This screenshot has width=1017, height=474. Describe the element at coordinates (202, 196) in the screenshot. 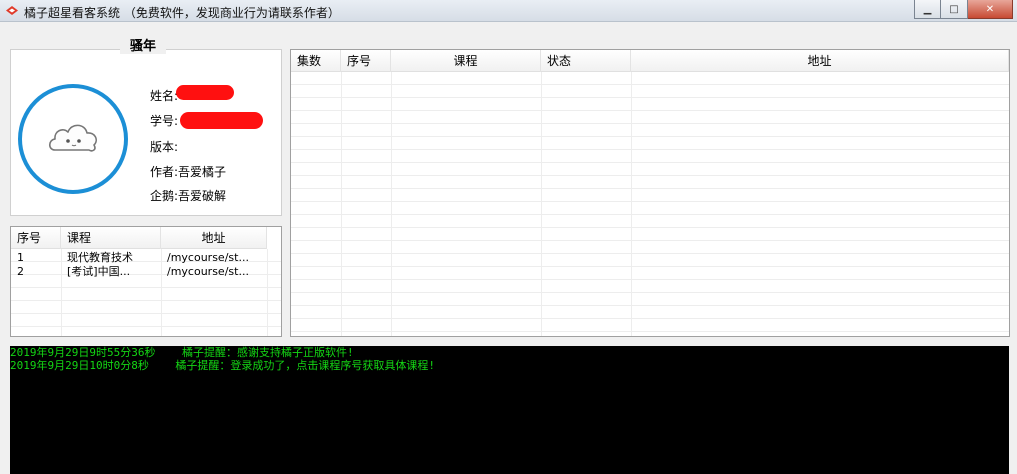

I see `field-qq-value: 吾爱破解` at that location.